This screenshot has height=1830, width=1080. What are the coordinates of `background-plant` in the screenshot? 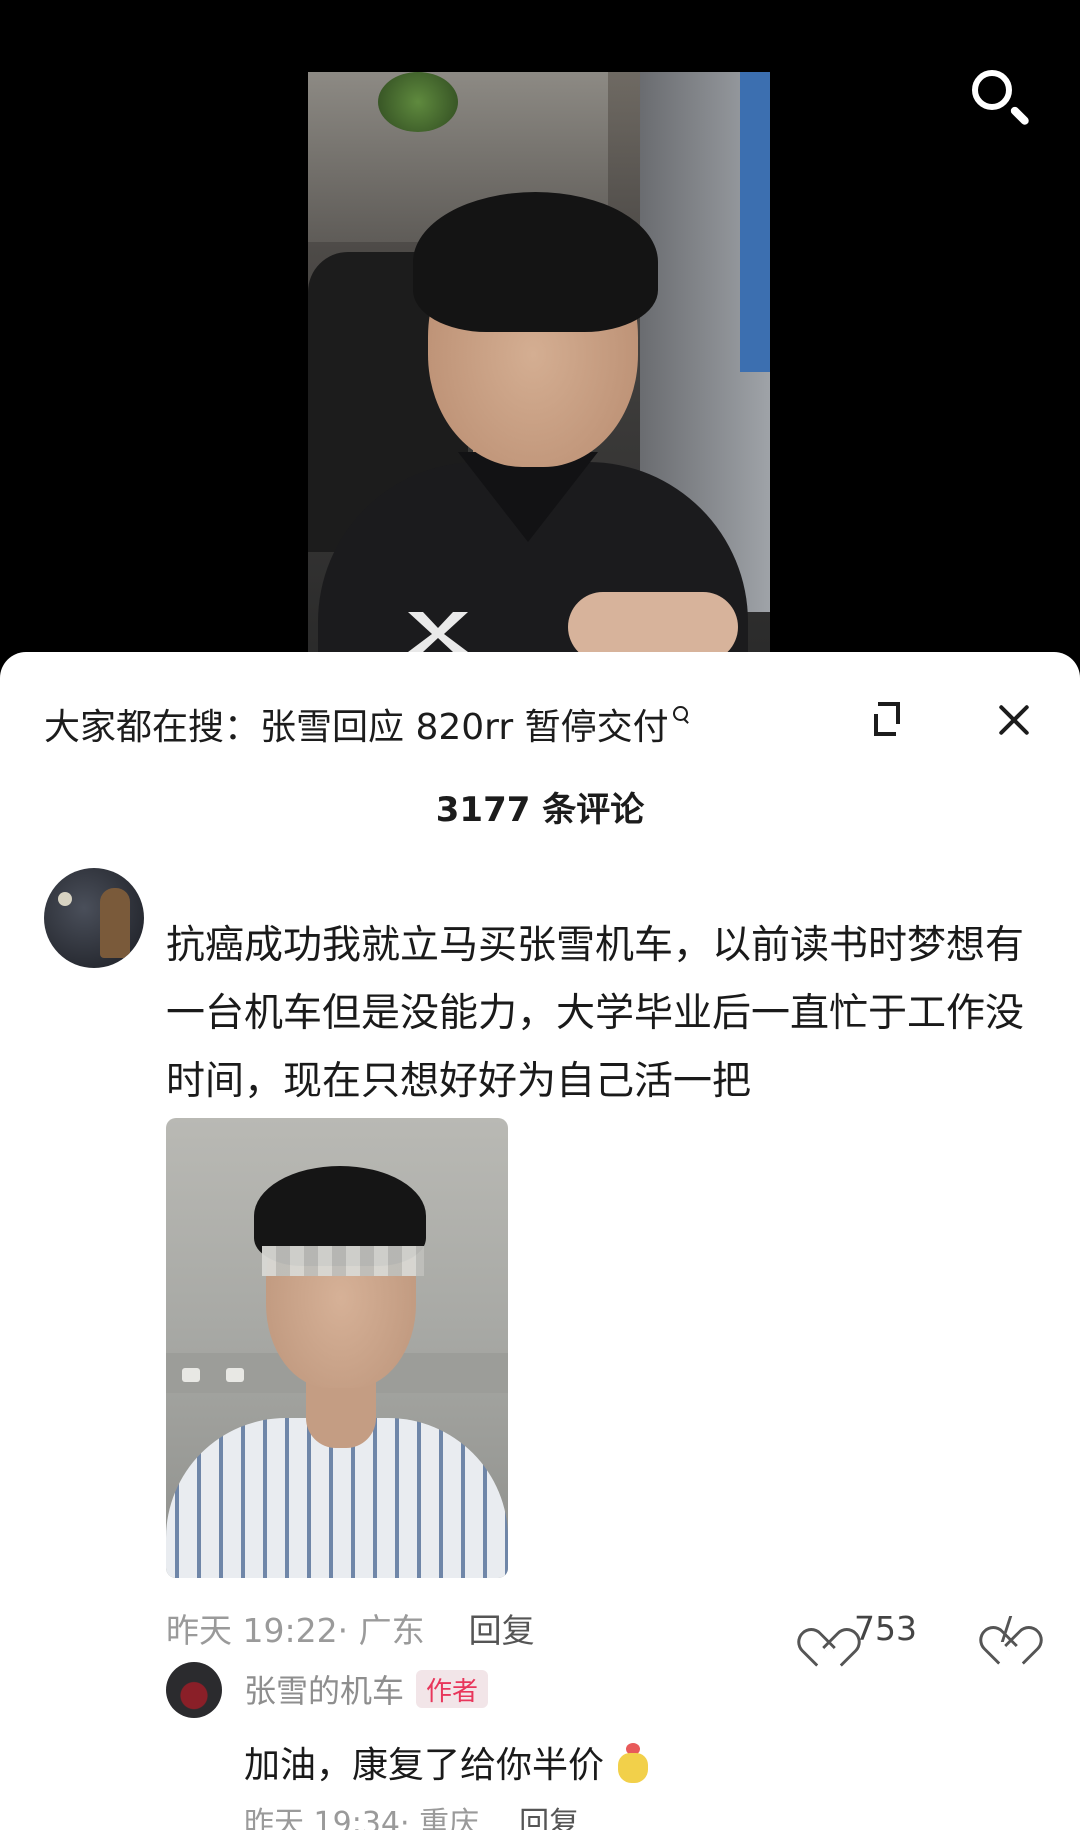 It's located at (418, 102).